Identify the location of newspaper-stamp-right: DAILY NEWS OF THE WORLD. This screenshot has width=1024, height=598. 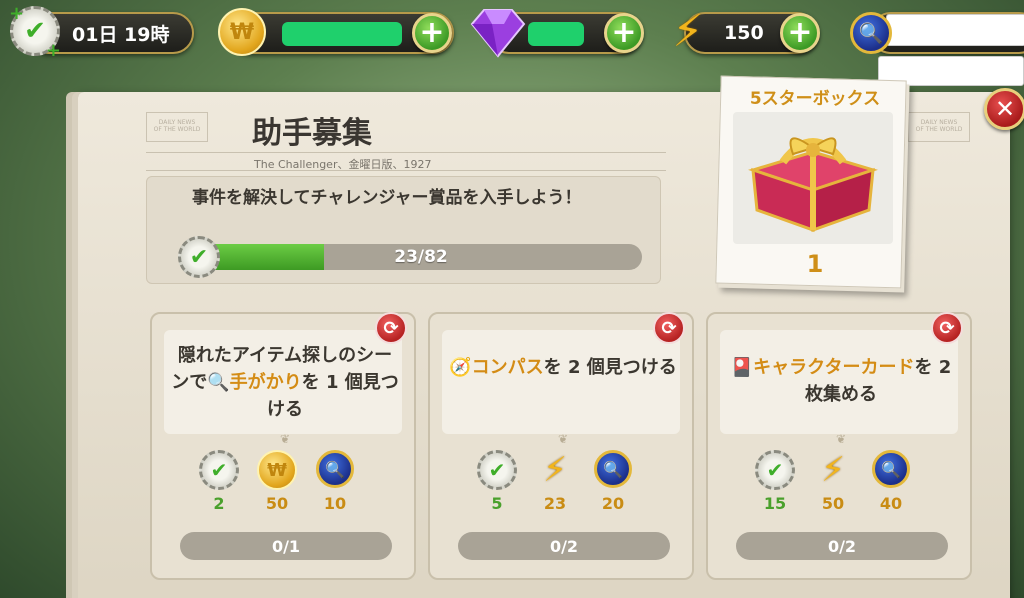
(939, 127).